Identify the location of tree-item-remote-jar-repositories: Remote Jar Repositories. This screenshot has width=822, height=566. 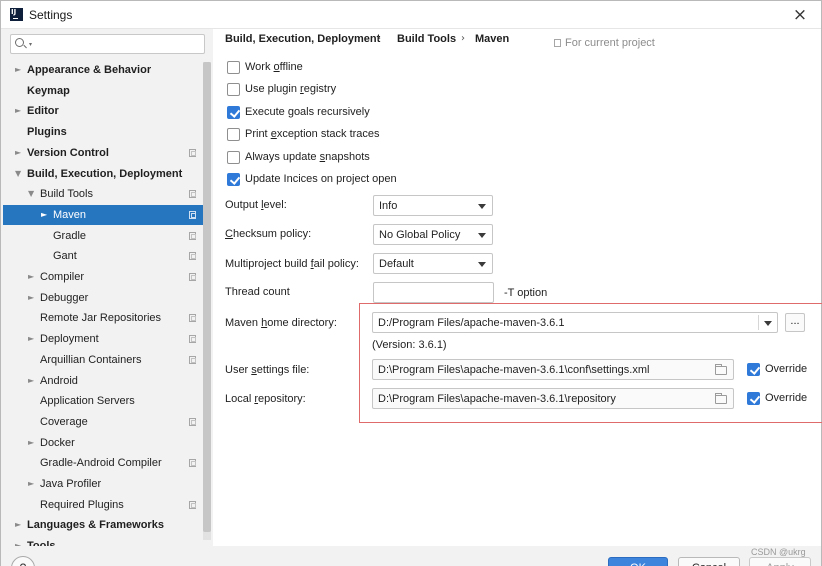
(107, 318).